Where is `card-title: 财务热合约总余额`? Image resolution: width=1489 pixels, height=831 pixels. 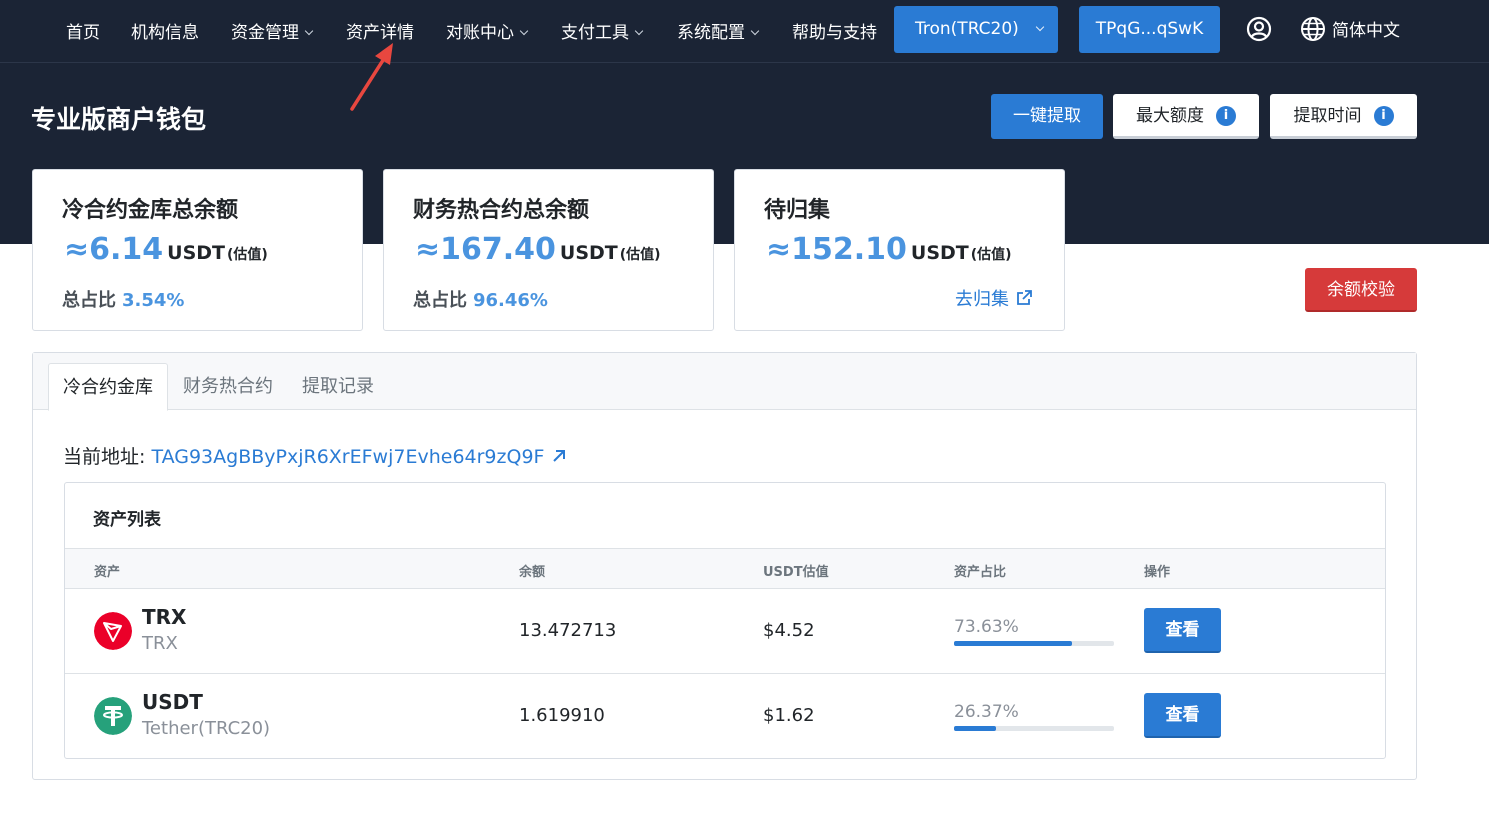
card-title: 财务热合约总余额 is located at coordinates (501, 210).